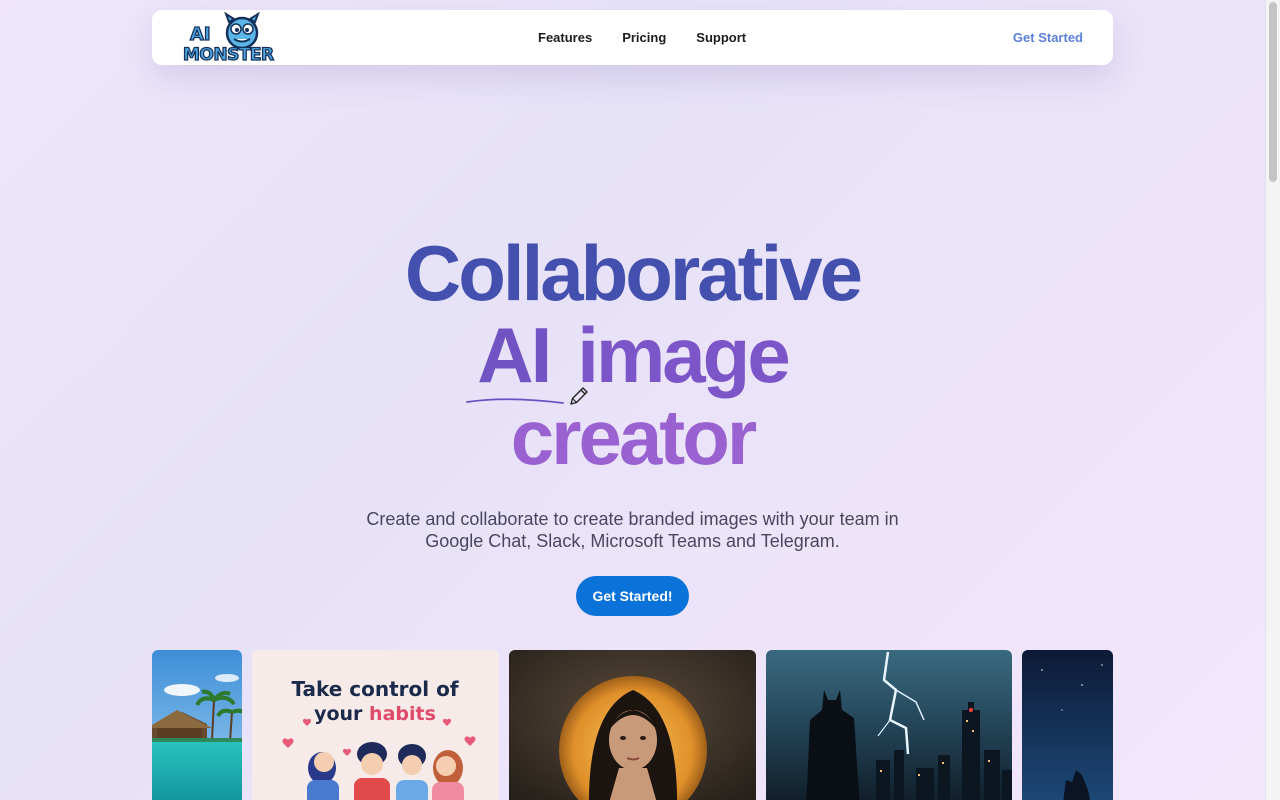 This screenshot has width=1280, height=800. I want to click on habits-illustration-image: Take control of your habits, so click(375, 725).